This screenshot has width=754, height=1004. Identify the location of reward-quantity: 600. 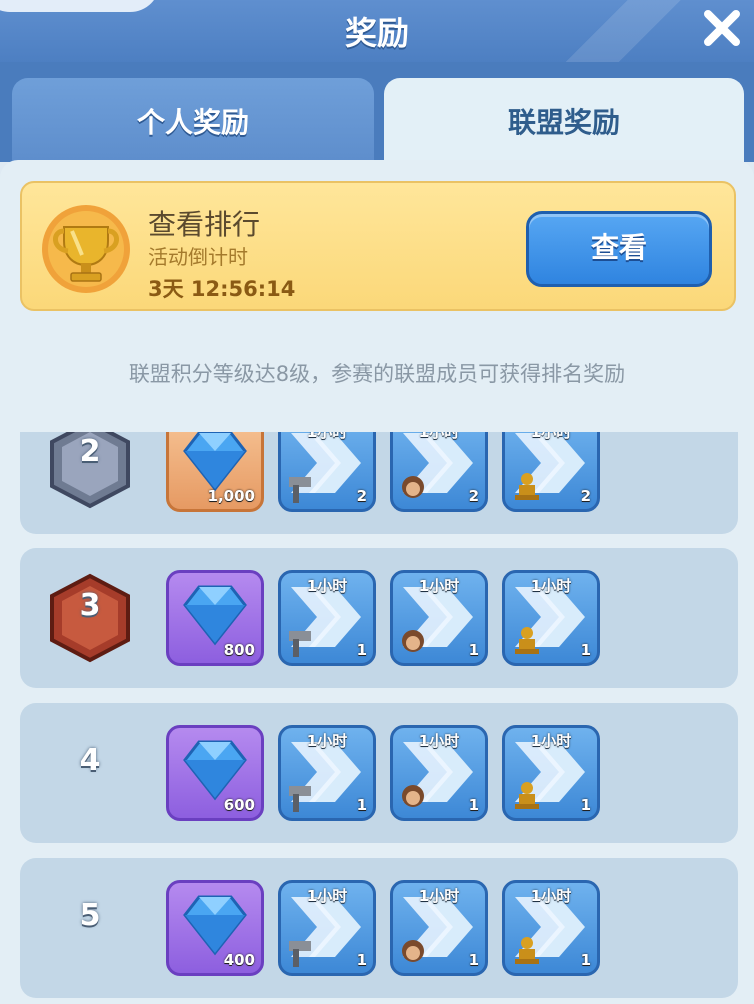
(239, 805).